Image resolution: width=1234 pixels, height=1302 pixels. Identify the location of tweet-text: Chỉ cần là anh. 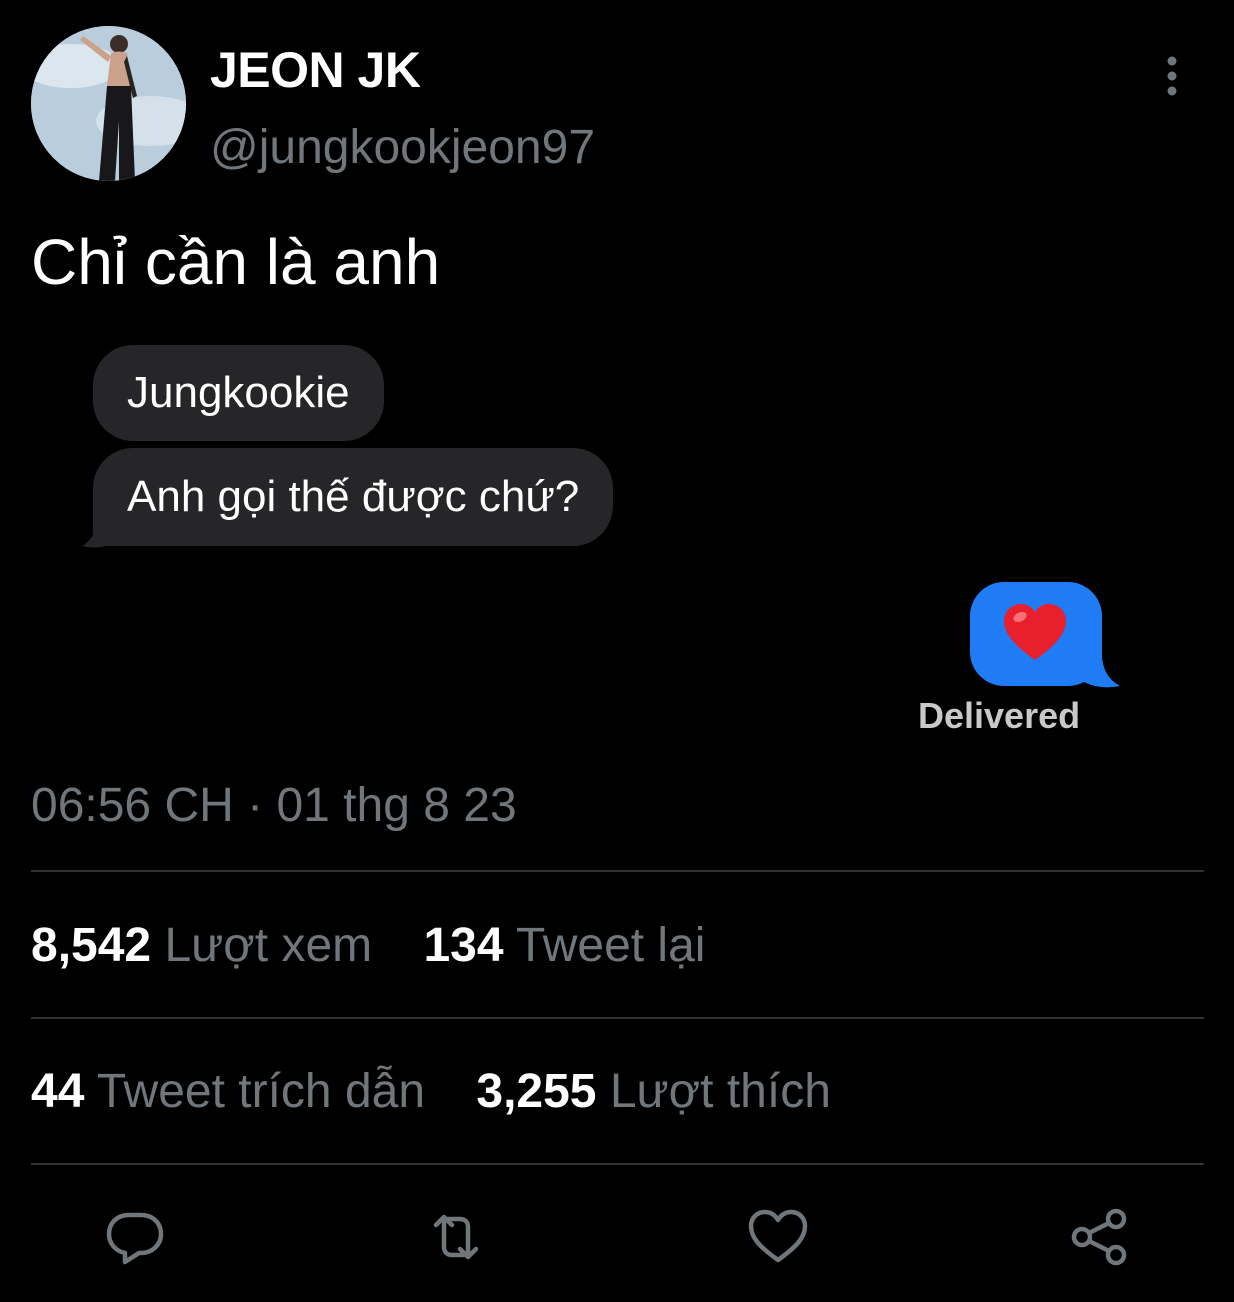
(236, 262).